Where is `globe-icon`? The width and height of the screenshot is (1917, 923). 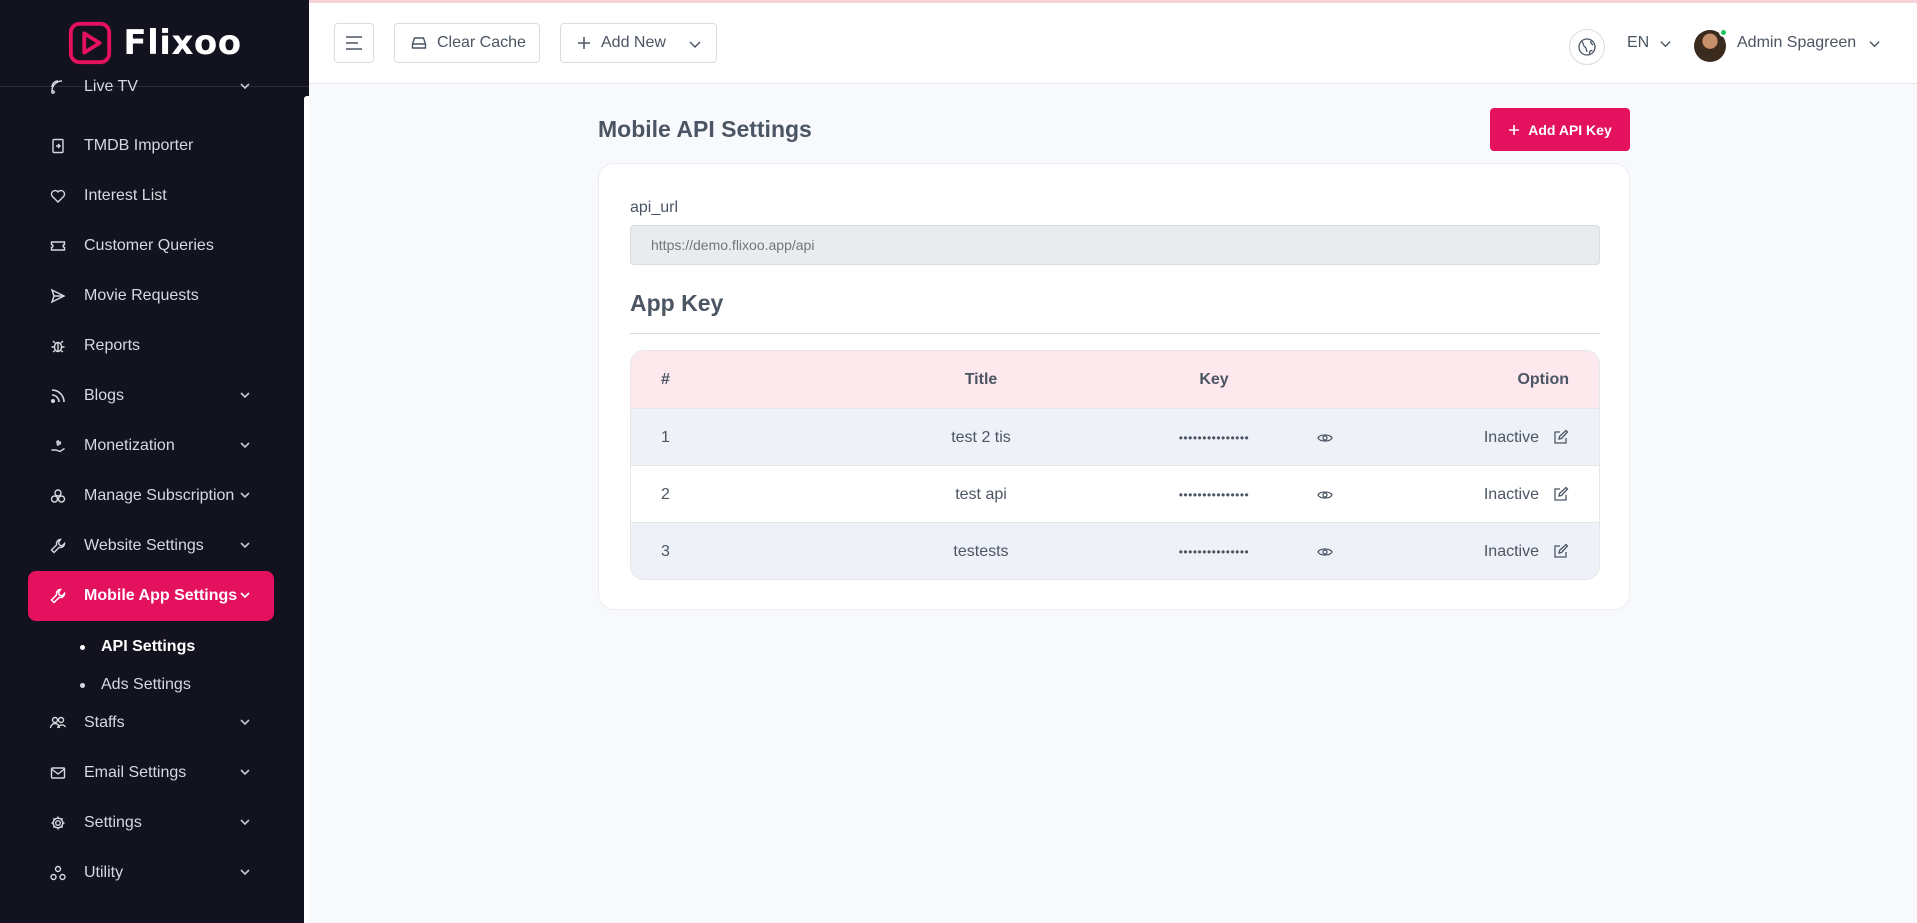
globe-icon is located at coordinates (1587, 47).